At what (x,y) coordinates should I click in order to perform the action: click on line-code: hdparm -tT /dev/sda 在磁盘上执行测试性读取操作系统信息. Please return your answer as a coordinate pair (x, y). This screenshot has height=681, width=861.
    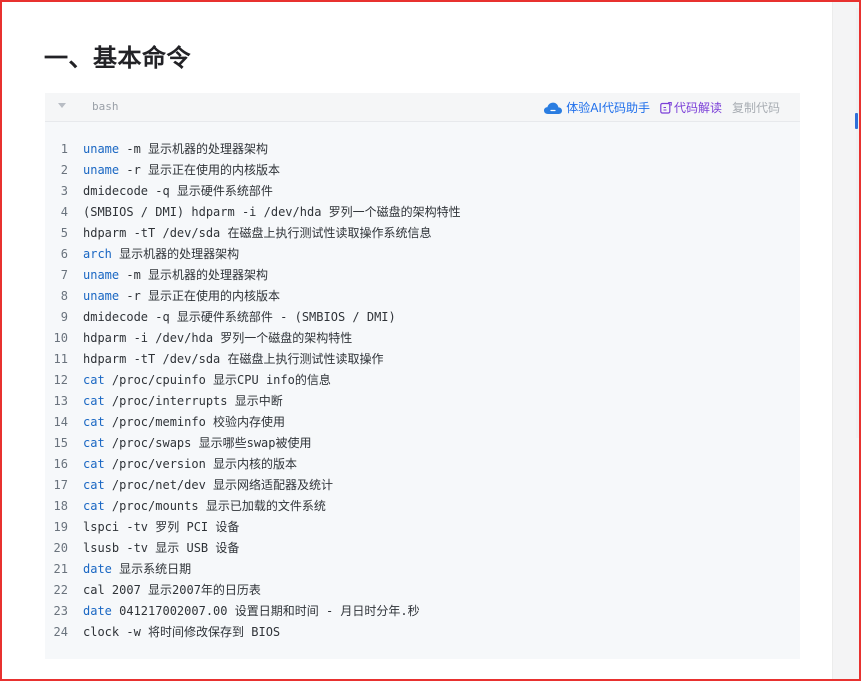
    Looking at the image, I should click on (257, 233).